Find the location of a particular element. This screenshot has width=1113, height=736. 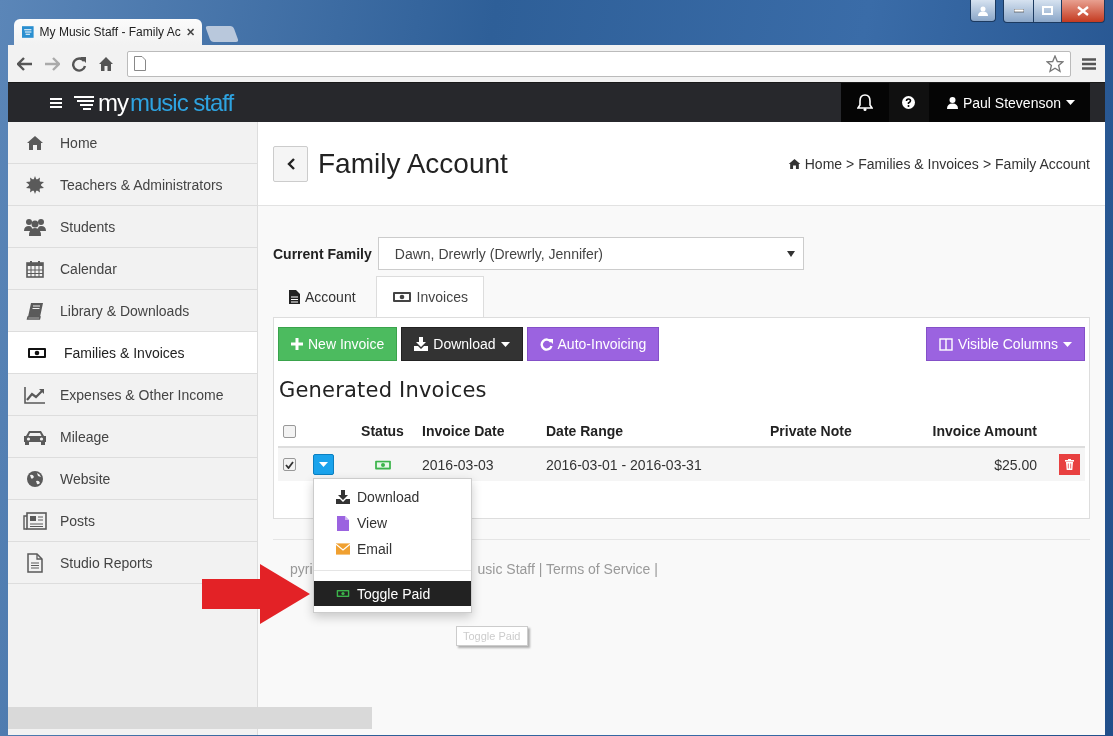

menu-item: Download is located at coordinates (392, 497).